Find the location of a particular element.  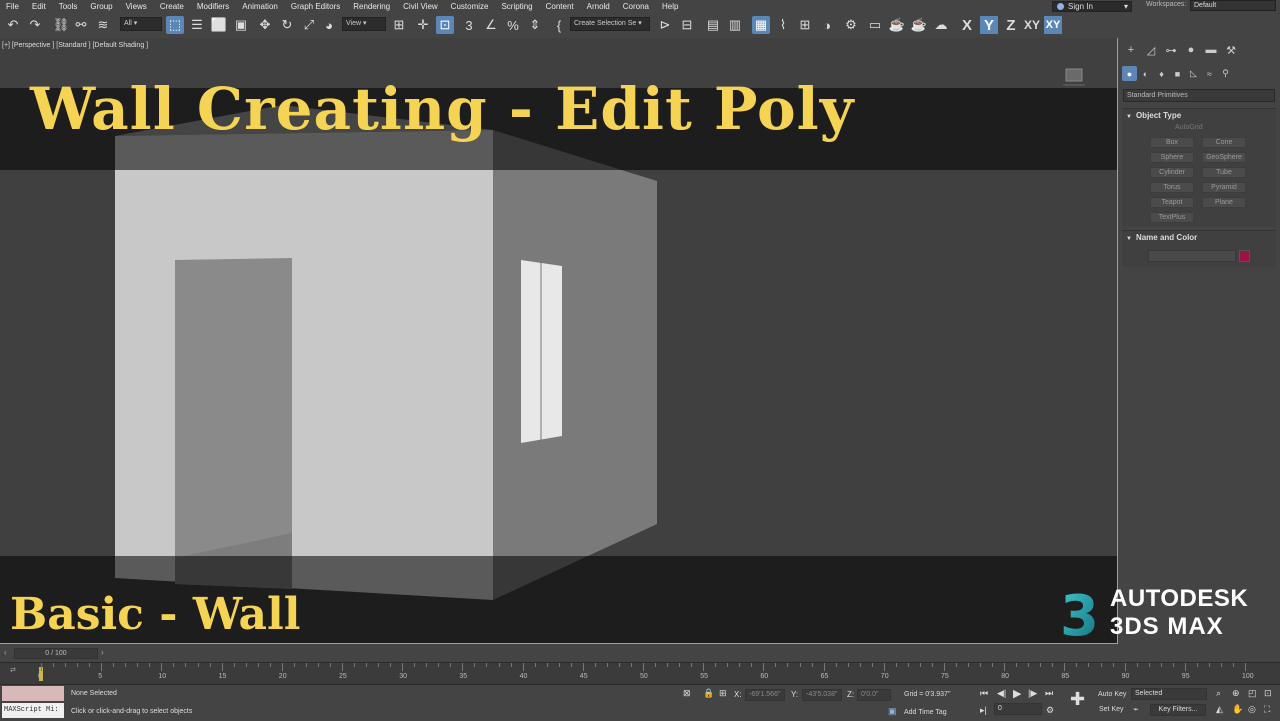

placement-icon: ◕ is located at coordinates (329, 25).